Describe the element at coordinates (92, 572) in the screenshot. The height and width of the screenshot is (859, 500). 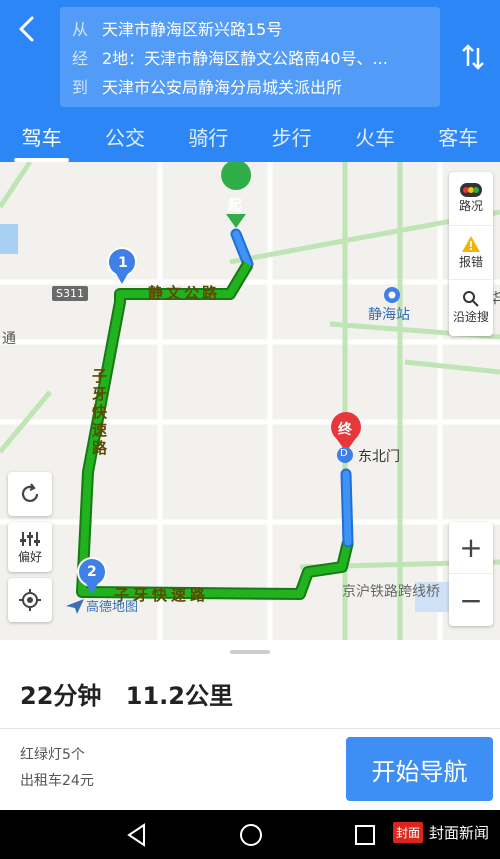
I see `waypoint-2-label: 2` at that location.